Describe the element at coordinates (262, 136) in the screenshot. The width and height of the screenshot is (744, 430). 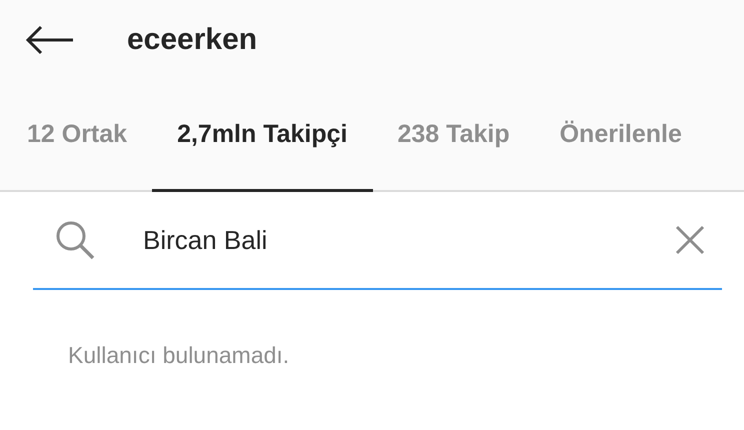
I see `tab: 2,7mln Takipçi` at that location.